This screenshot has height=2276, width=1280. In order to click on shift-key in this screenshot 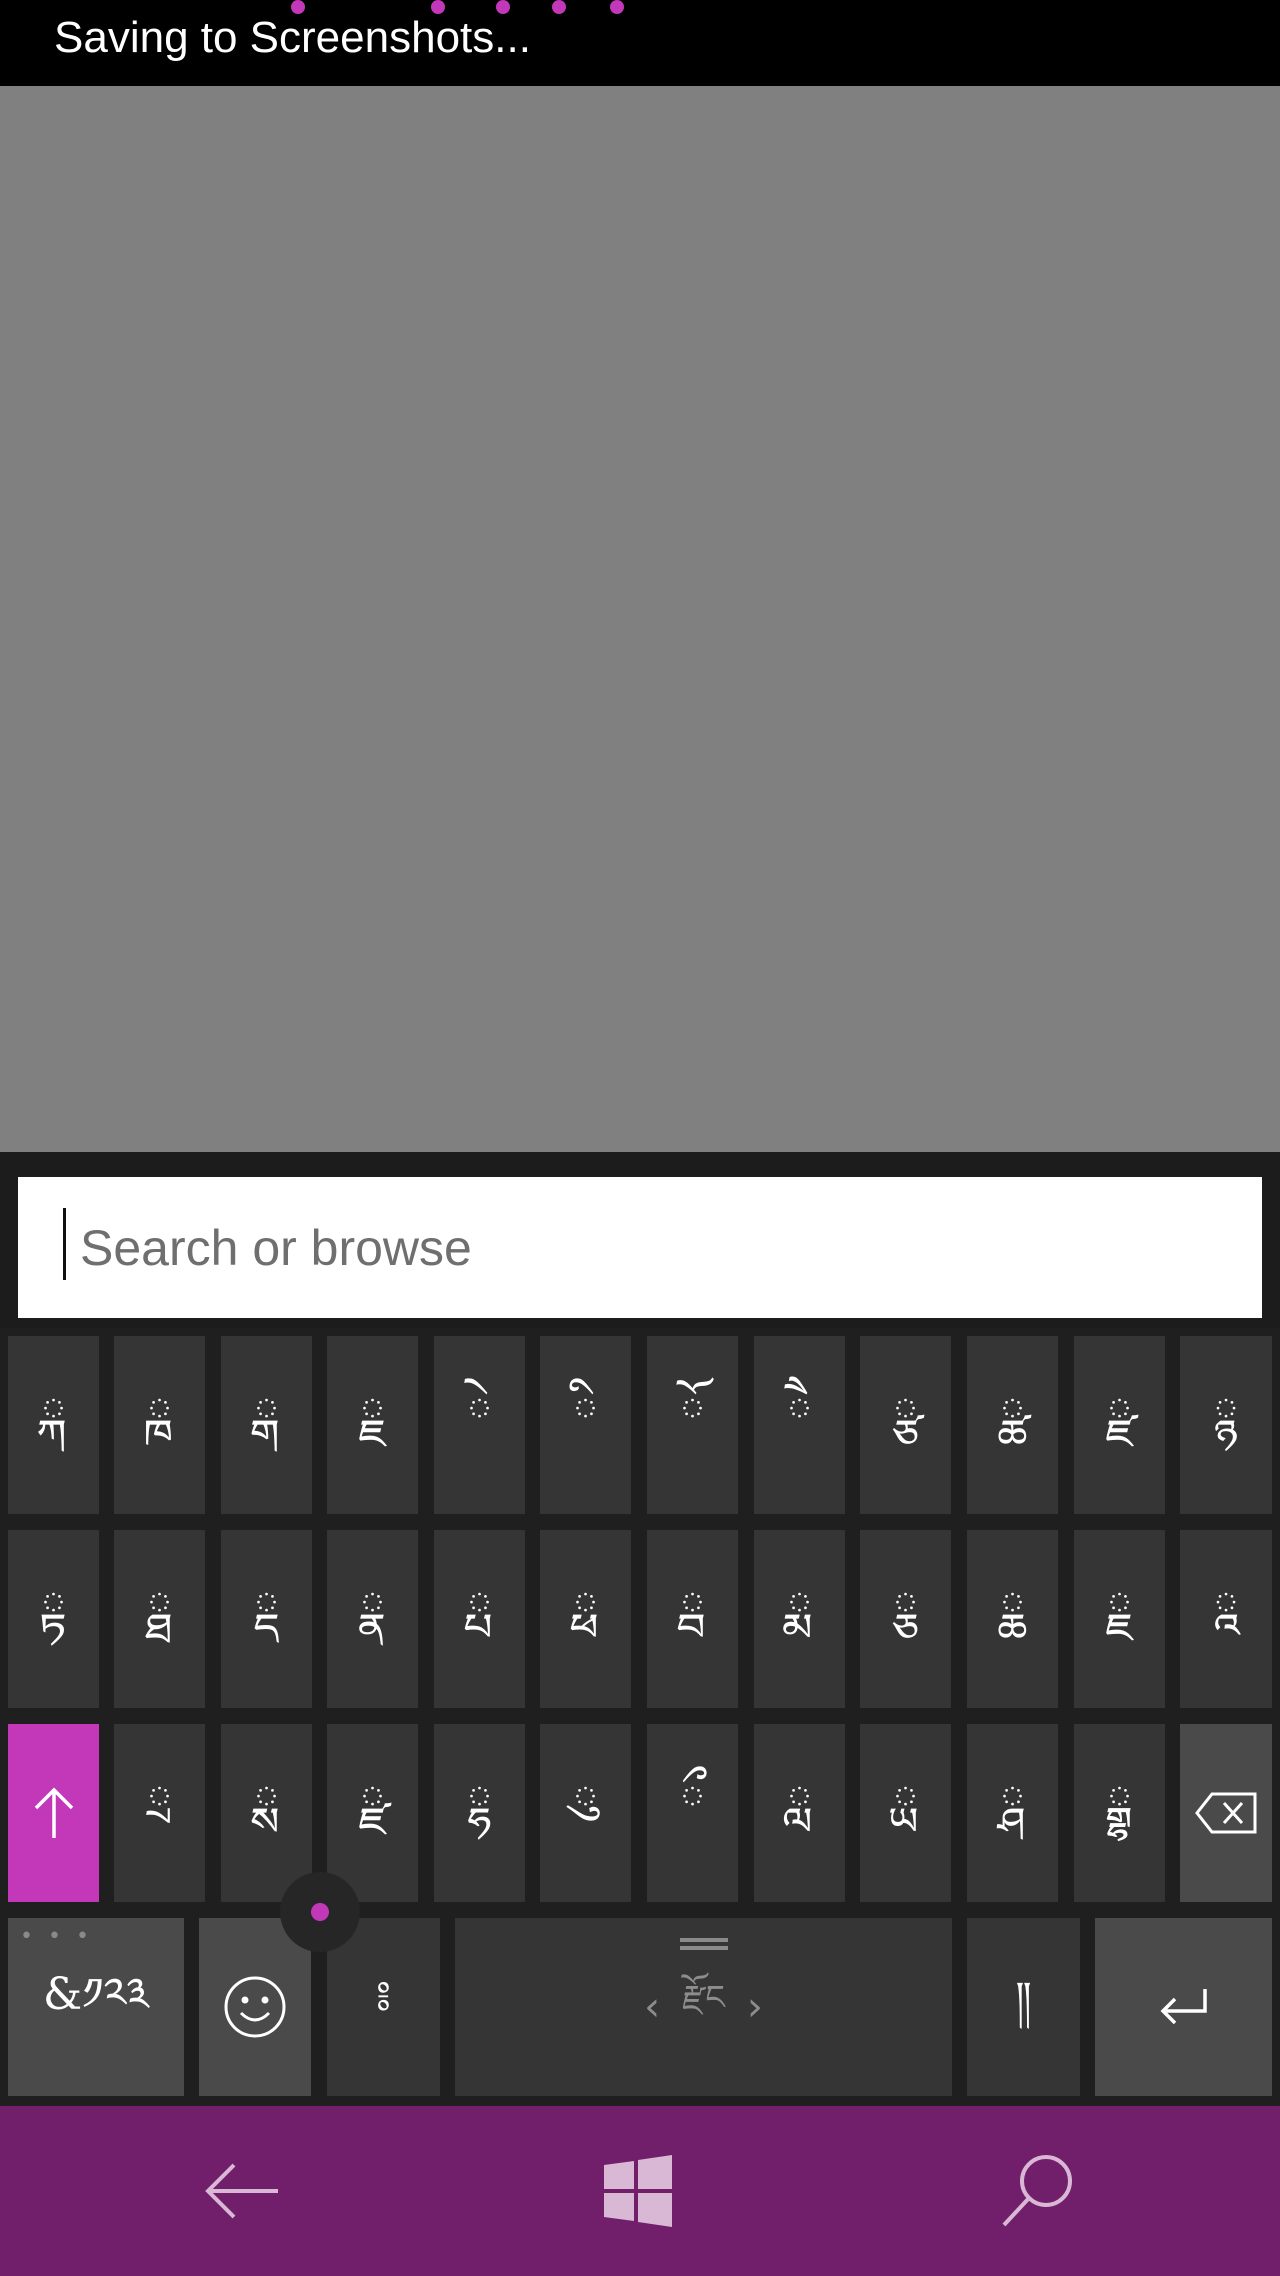, I will do `click(53, 1813)`.